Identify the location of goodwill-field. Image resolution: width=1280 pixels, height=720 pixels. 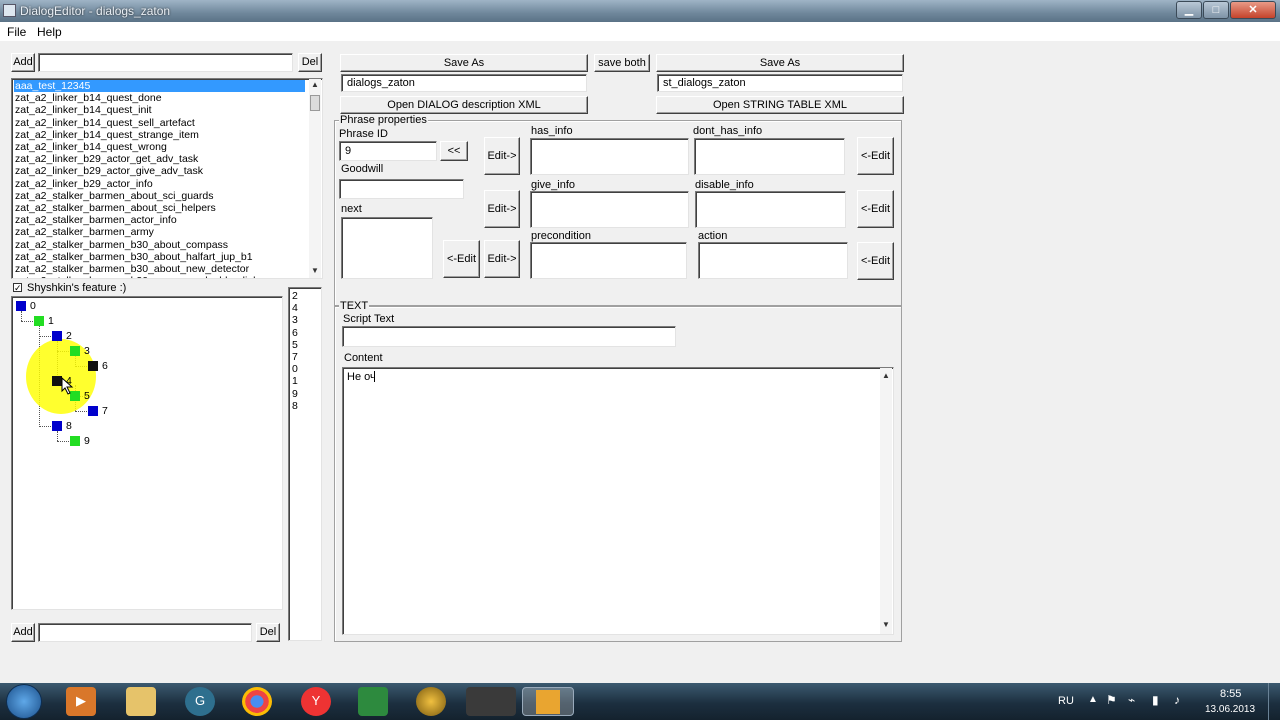
(401, 189).